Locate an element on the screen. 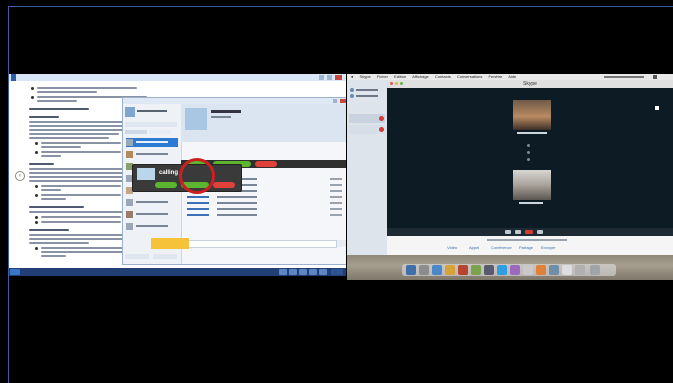 The image size is (673, 383). tab-share: Partage is located at coordinates (526, 247).